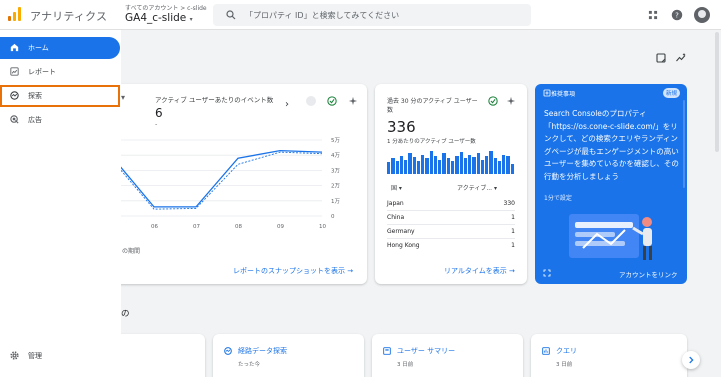  I want to click on account-breadcrumb: すべてのアカウント > c-slide, so click(166, 7).